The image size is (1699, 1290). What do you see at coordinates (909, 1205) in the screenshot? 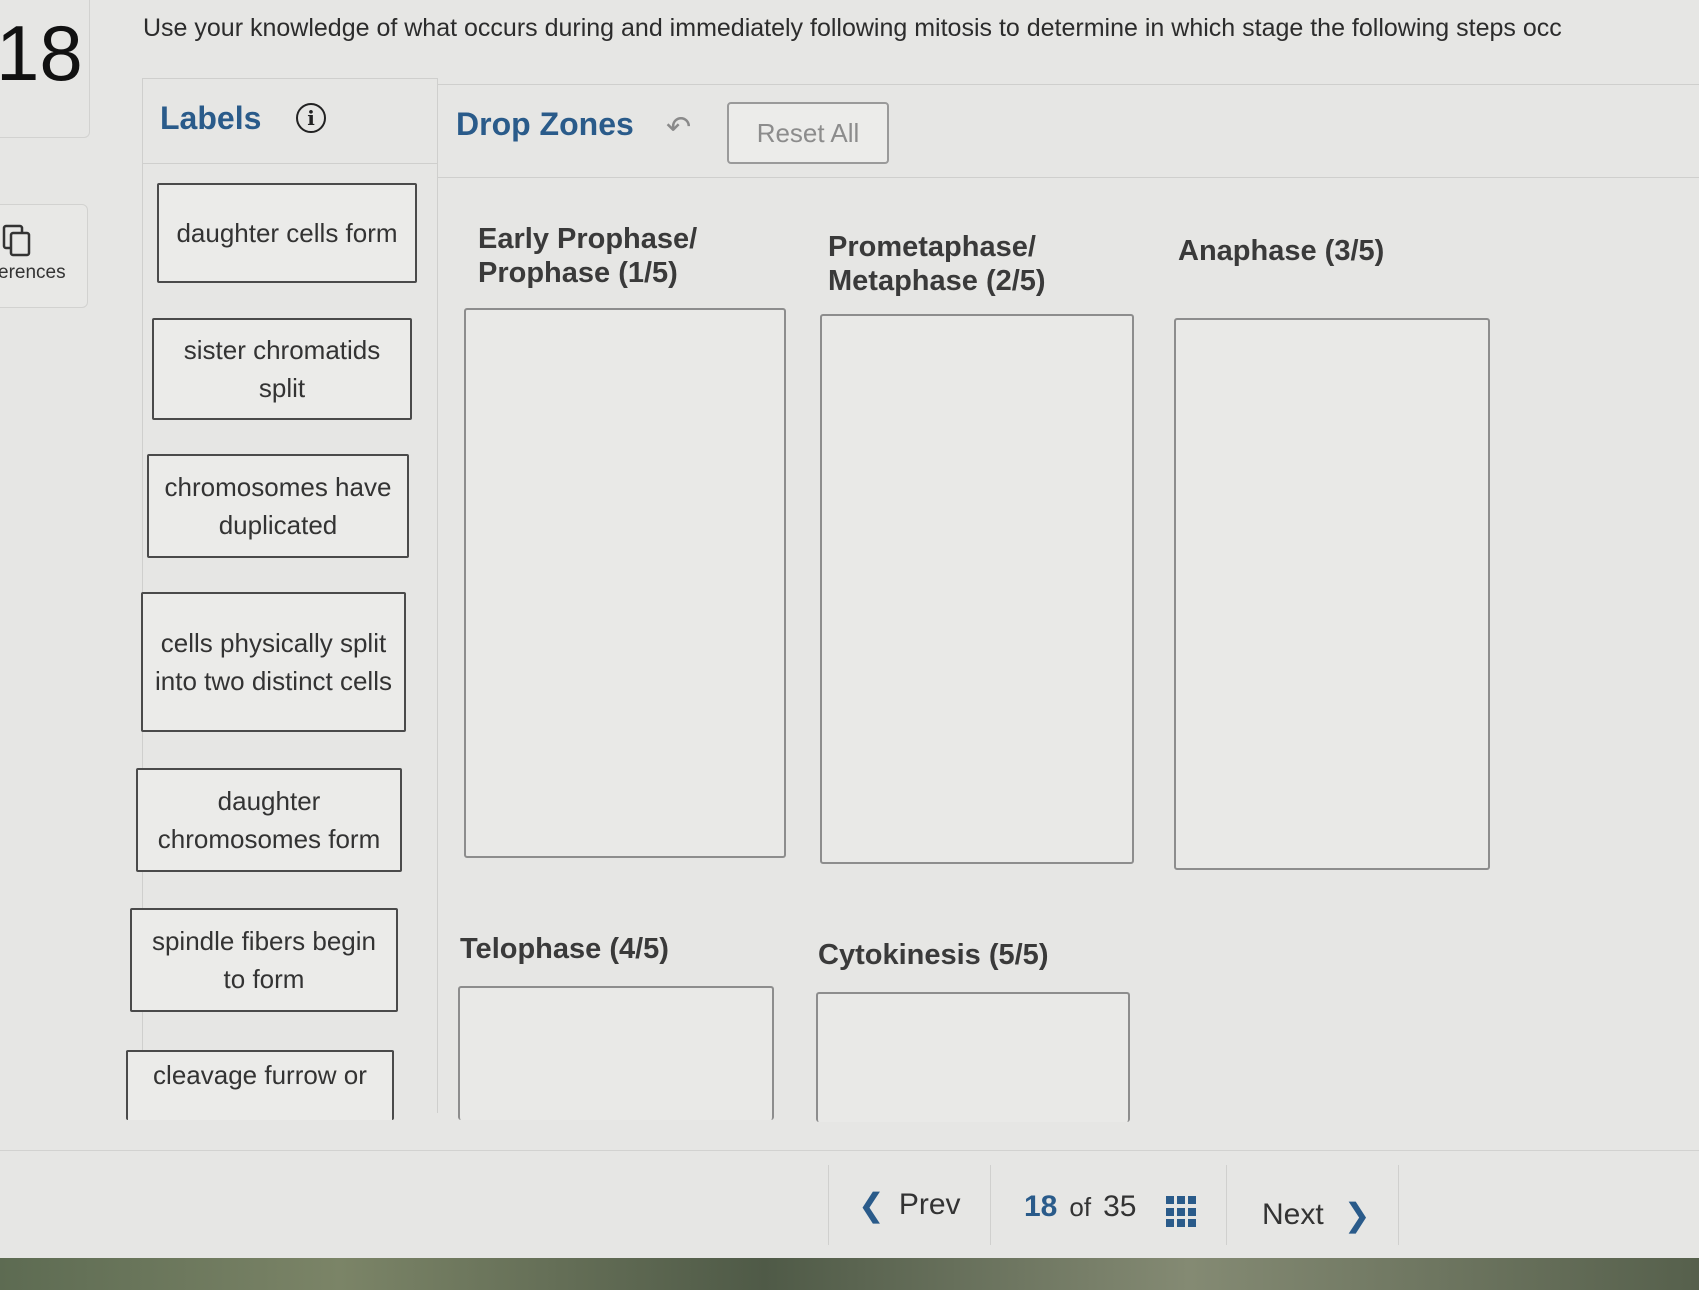
I see `prev-button: ❮ Prev` at bounding box center [909, 1205].